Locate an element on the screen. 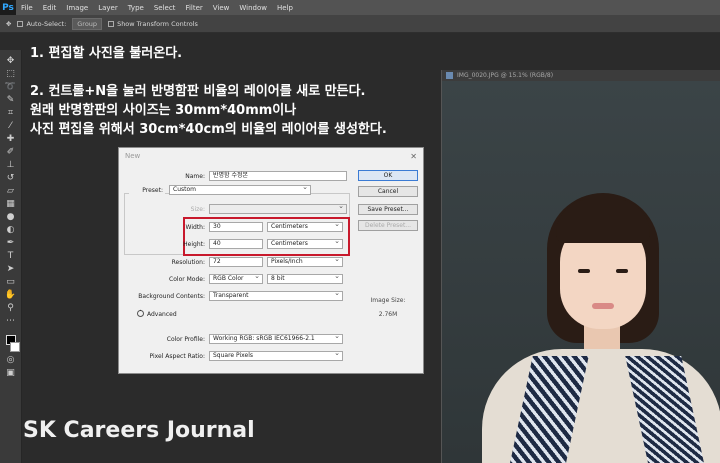 The width and height of the screenshot is (720, 463). marquee-icon: ⬚ is located at coordinates (11, 74).